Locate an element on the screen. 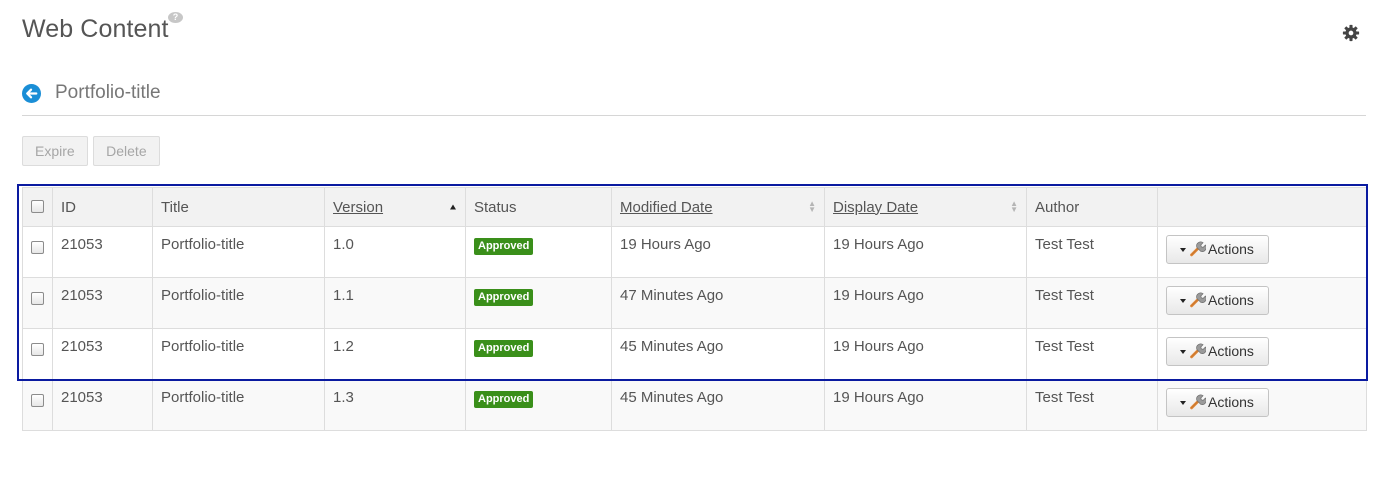 The width and height of the screenshot is (1375, 494). gear-icon is located at coordinates (1351, 33).